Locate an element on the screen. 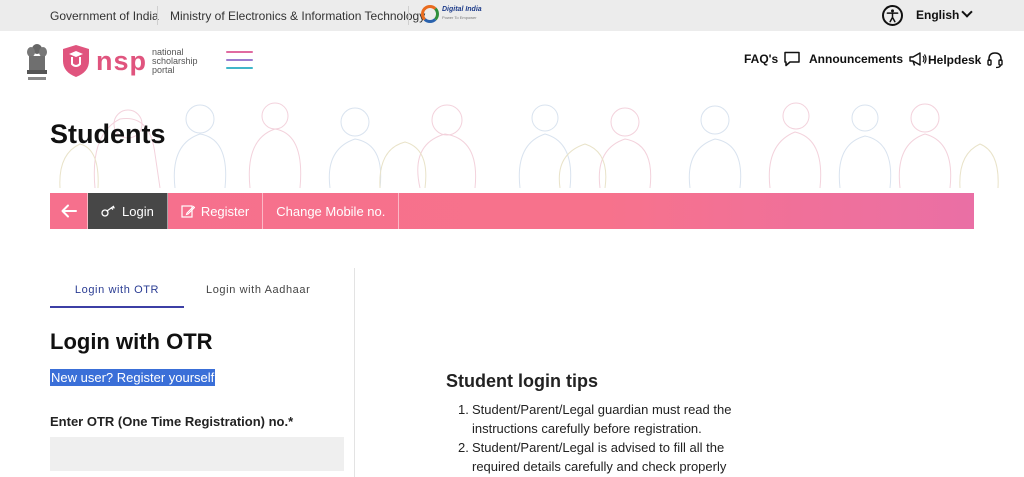 The image size is (1024, 477). nsp-wordmark: nsp is located at coordinates (122, 60).